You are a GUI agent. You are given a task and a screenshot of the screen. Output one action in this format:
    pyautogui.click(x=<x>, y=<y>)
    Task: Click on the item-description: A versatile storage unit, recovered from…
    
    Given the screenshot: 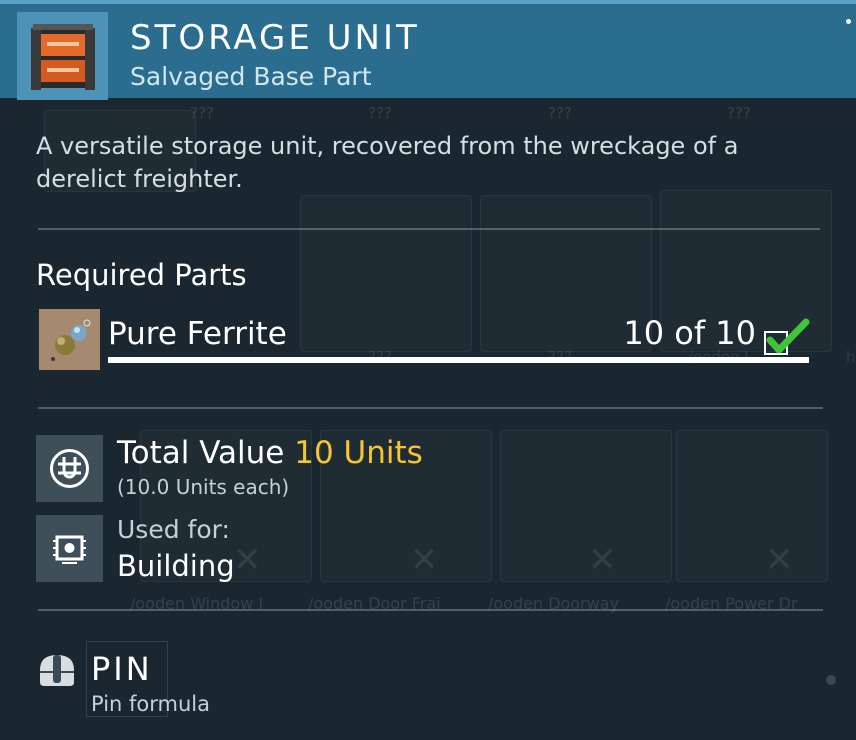 What is the action you would take?
    pyautogui.click(x=387, y=162)
    